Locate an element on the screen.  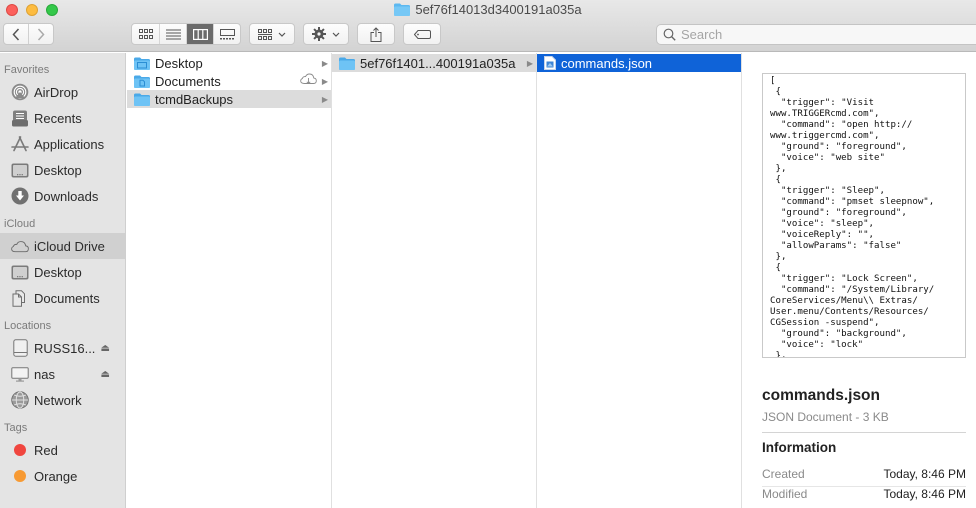
action-button is located at coordinates (326, 34).